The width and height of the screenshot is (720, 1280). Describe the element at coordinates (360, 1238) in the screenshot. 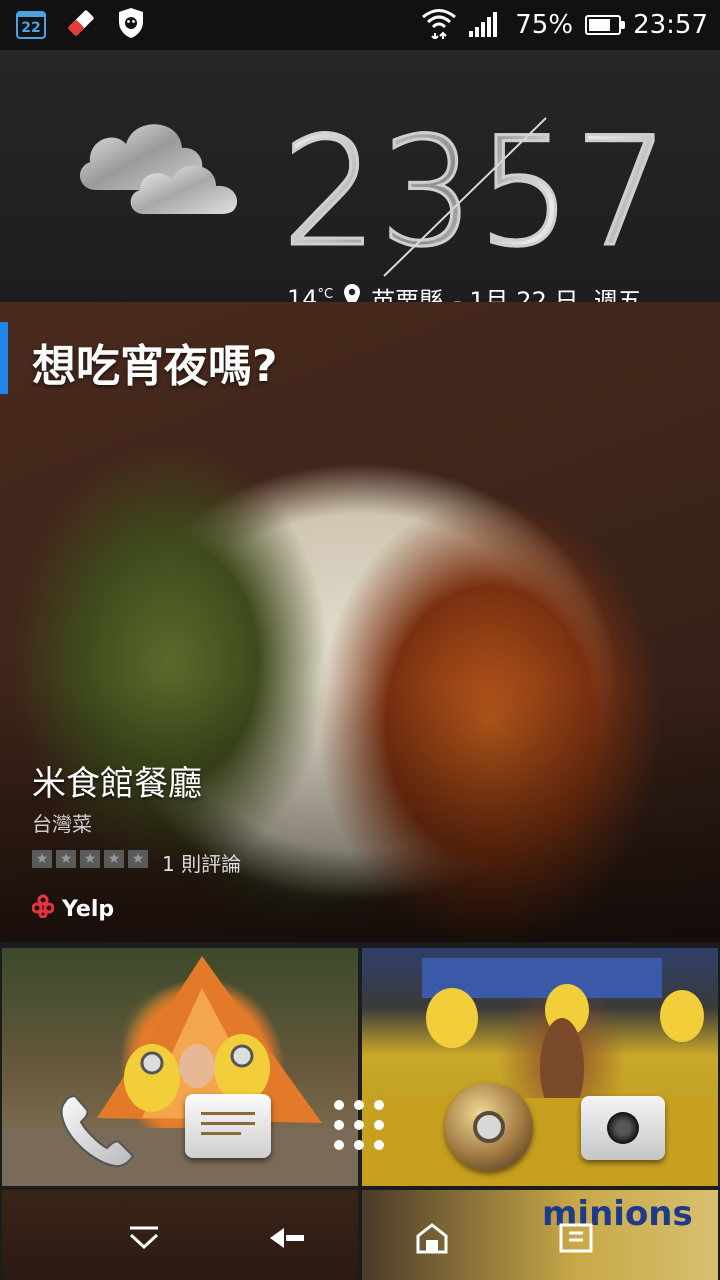

I see `navigation-bar` at that location.